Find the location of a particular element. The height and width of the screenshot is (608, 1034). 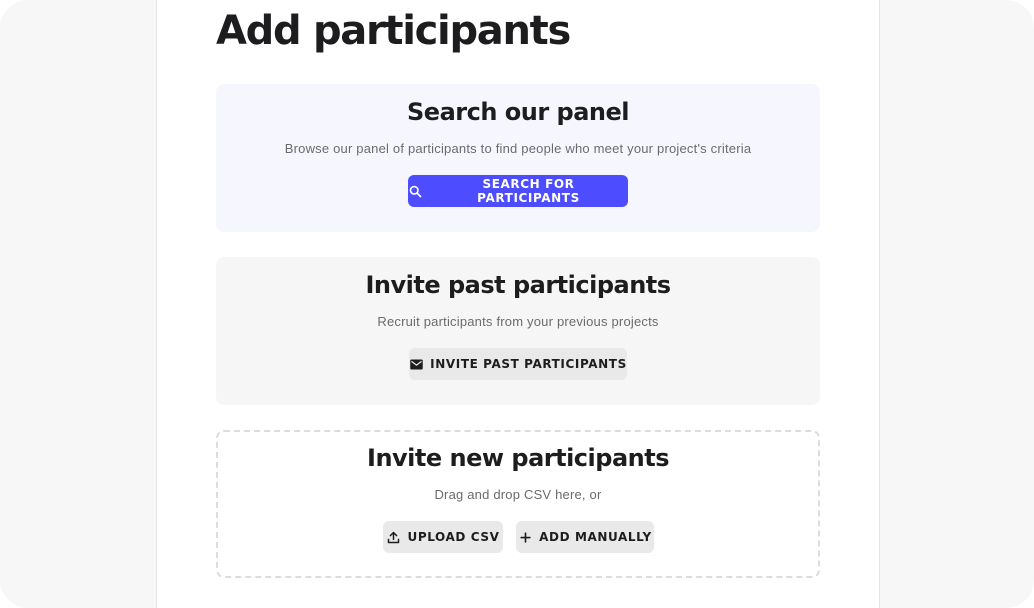

search-for-participants-button: SEARCH FOR PARTICIPANTS is located at coordinates (518, 191).